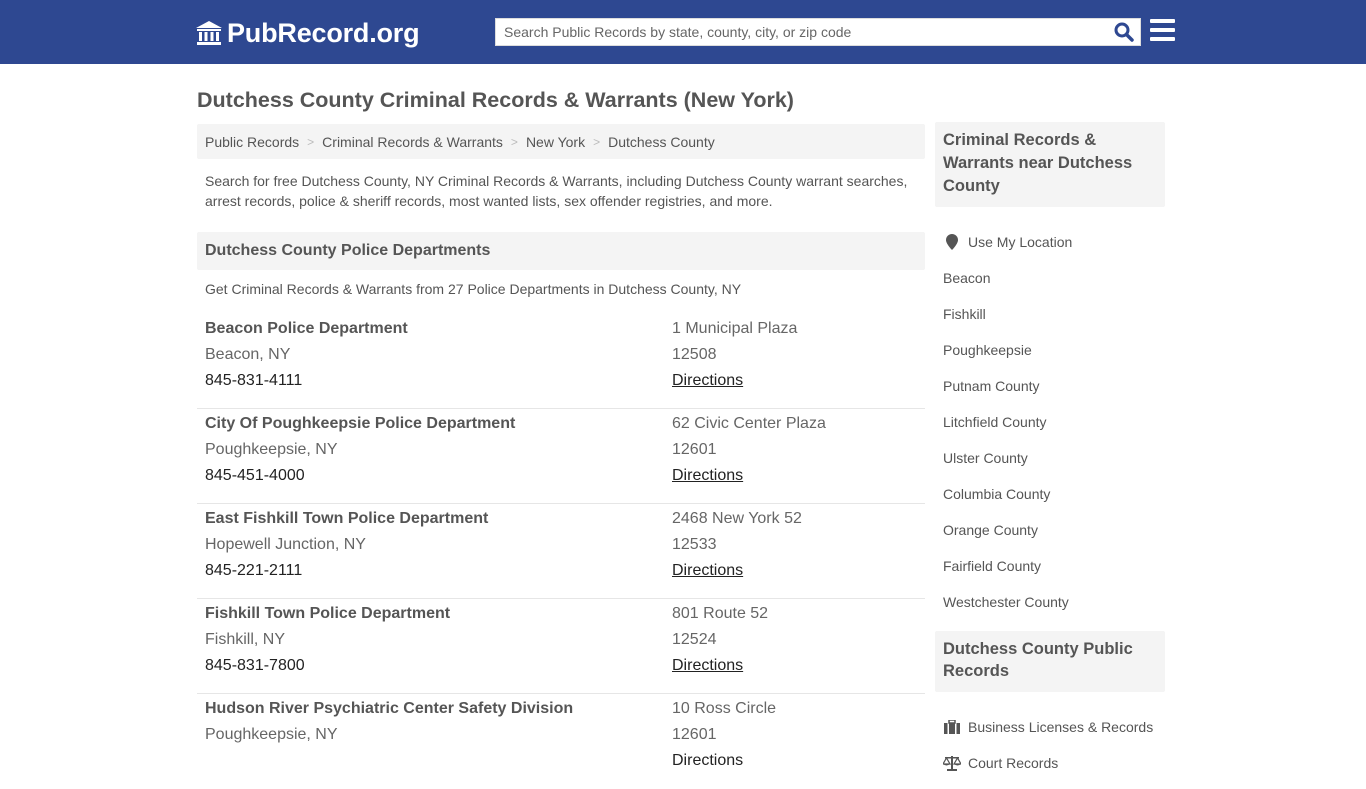  I want to click on department-address: 1 Municipal Plaza, so click(735, 328).